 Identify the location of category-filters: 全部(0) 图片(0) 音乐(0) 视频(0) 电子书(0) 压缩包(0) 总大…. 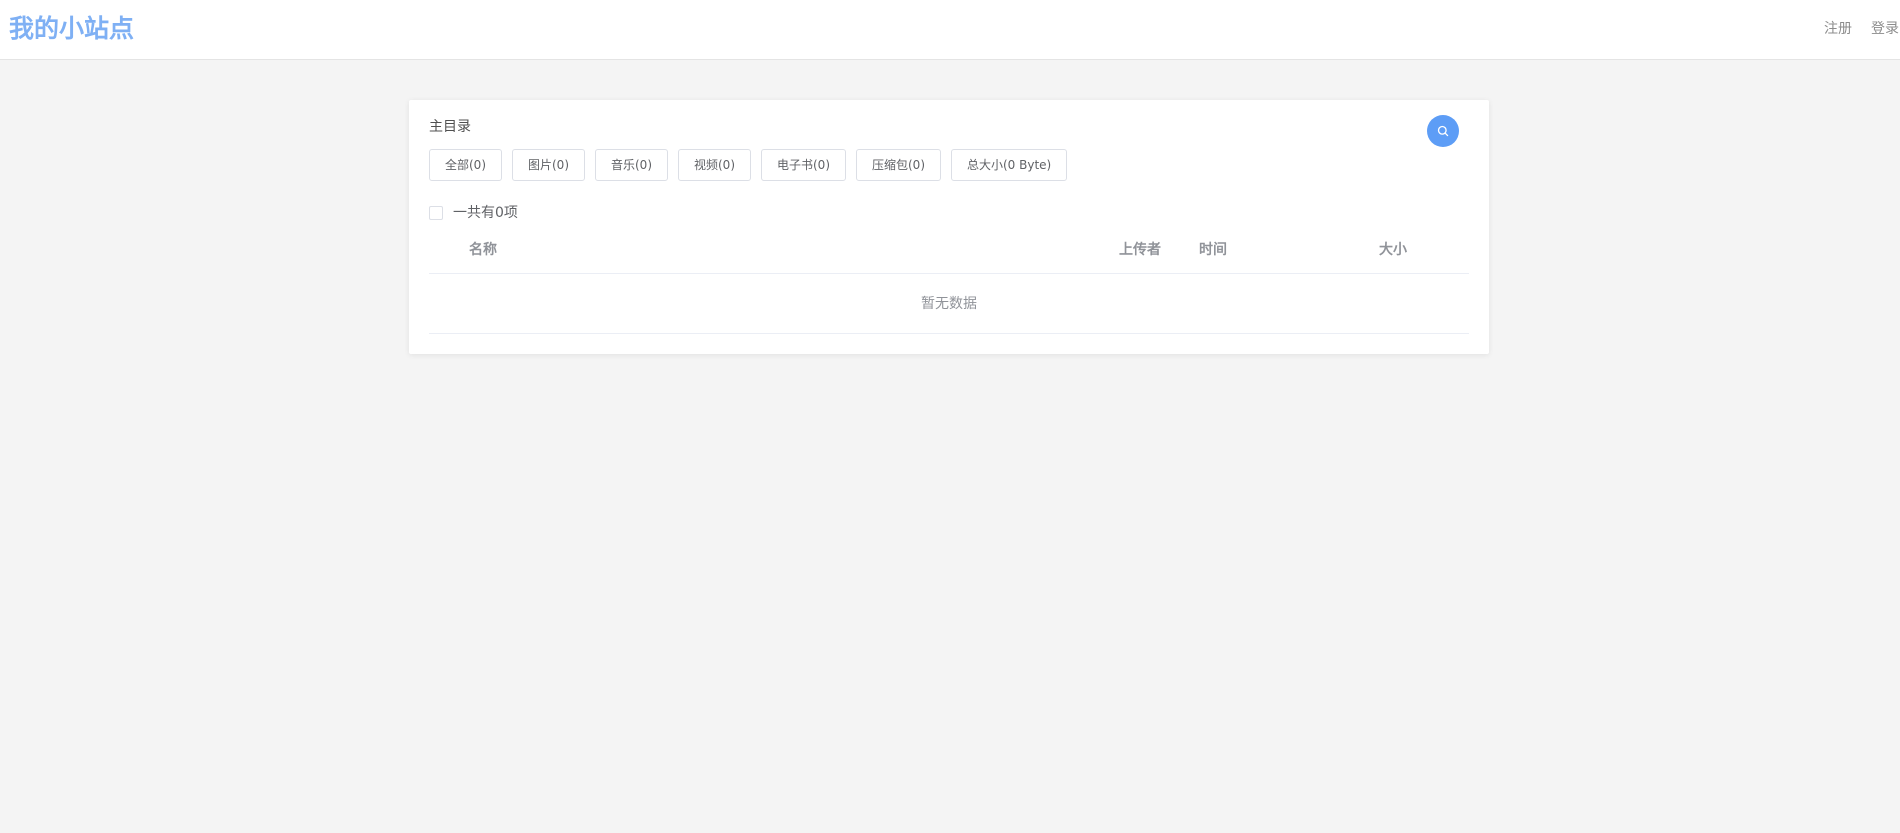
(753, 165).